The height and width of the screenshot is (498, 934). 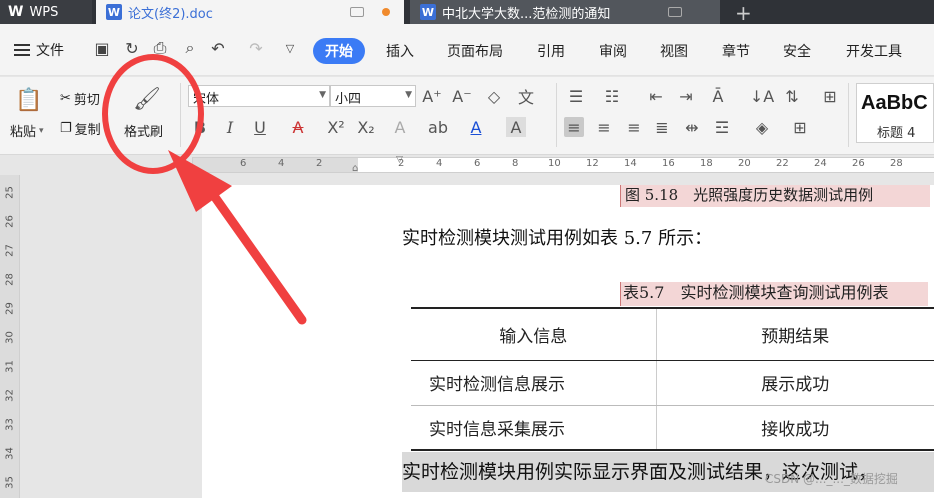 What do you see at coordinates (744, 163) in the screenshot?
I see `ruler-number: 20` at bounding box center [744, 163].